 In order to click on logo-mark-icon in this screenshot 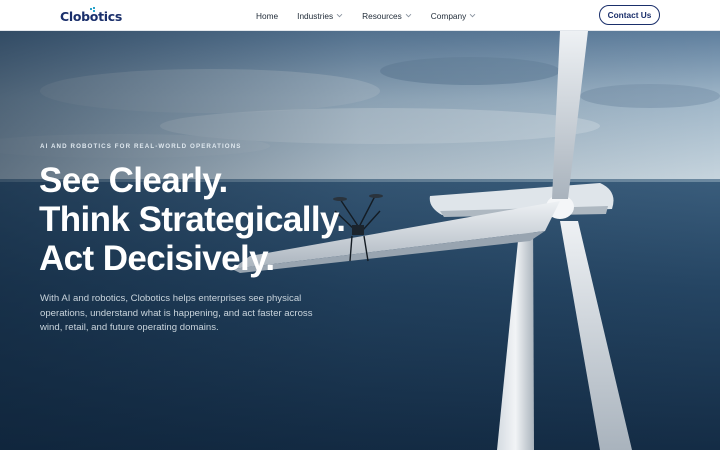, I will do `click(92, 9)`.